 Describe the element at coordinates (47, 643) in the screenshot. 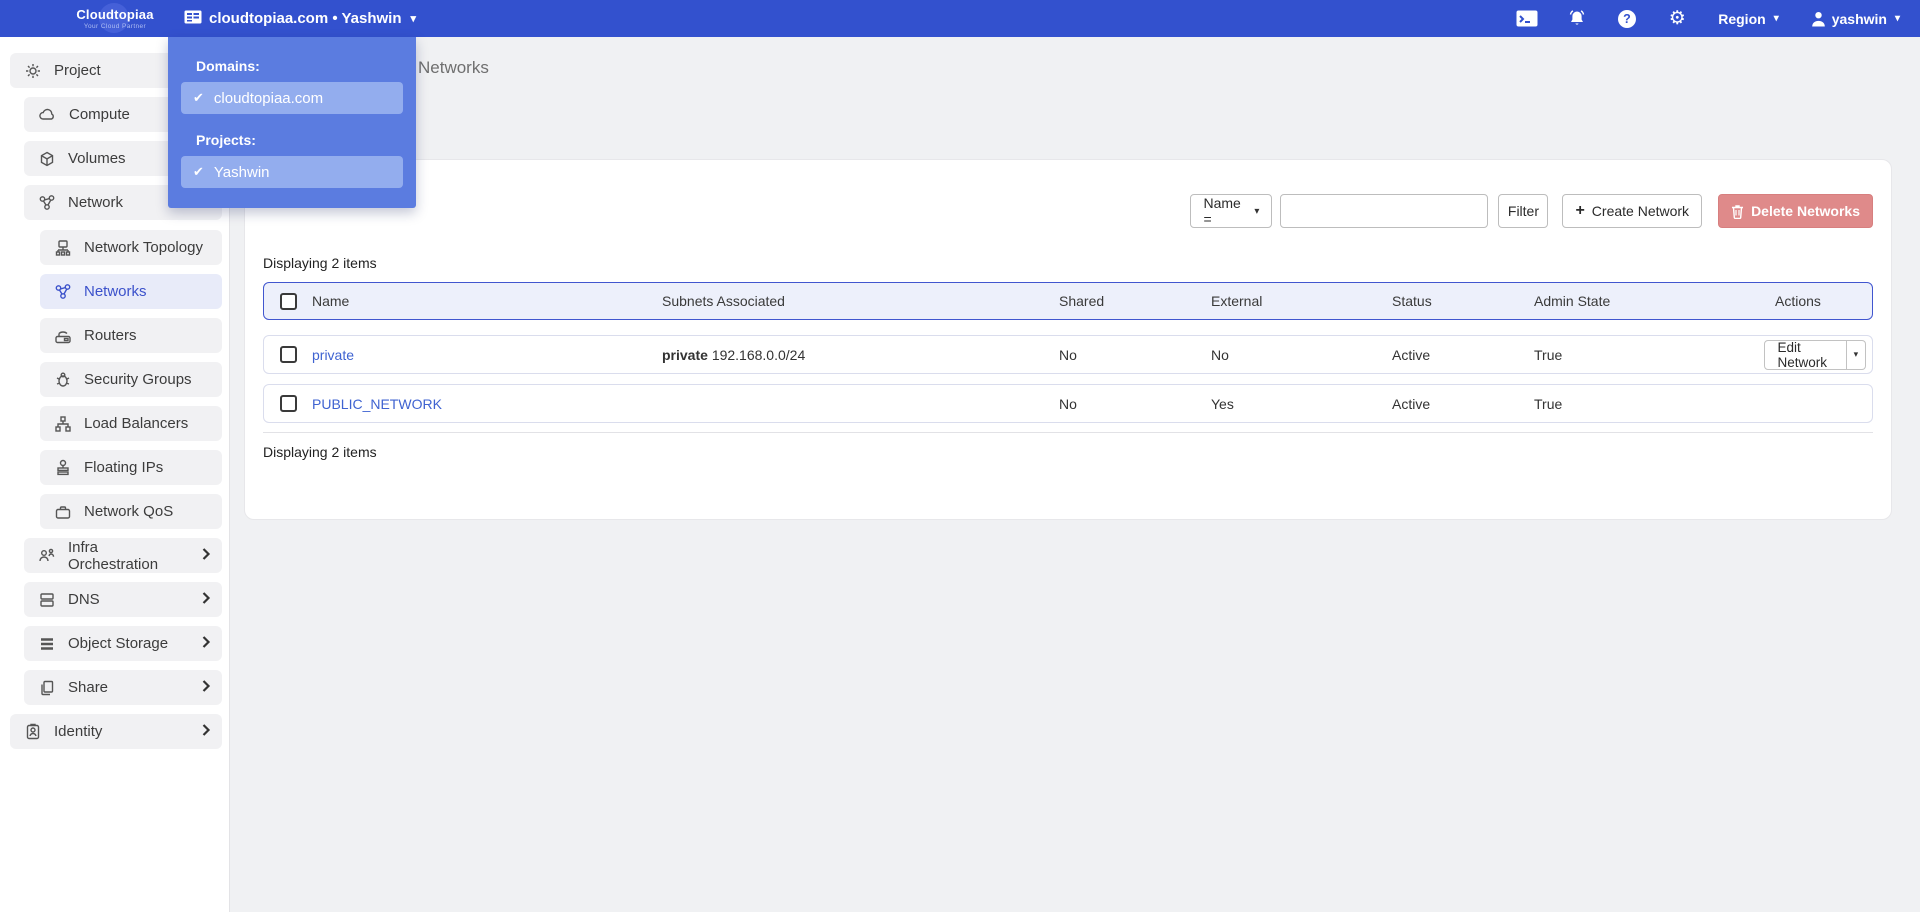

I see `object-storage-icon` at that location.